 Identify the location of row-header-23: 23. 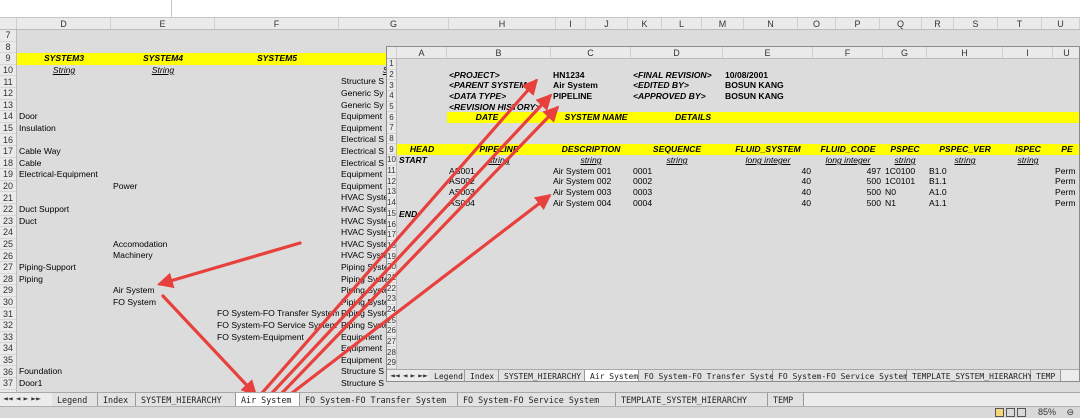
(8, 222).